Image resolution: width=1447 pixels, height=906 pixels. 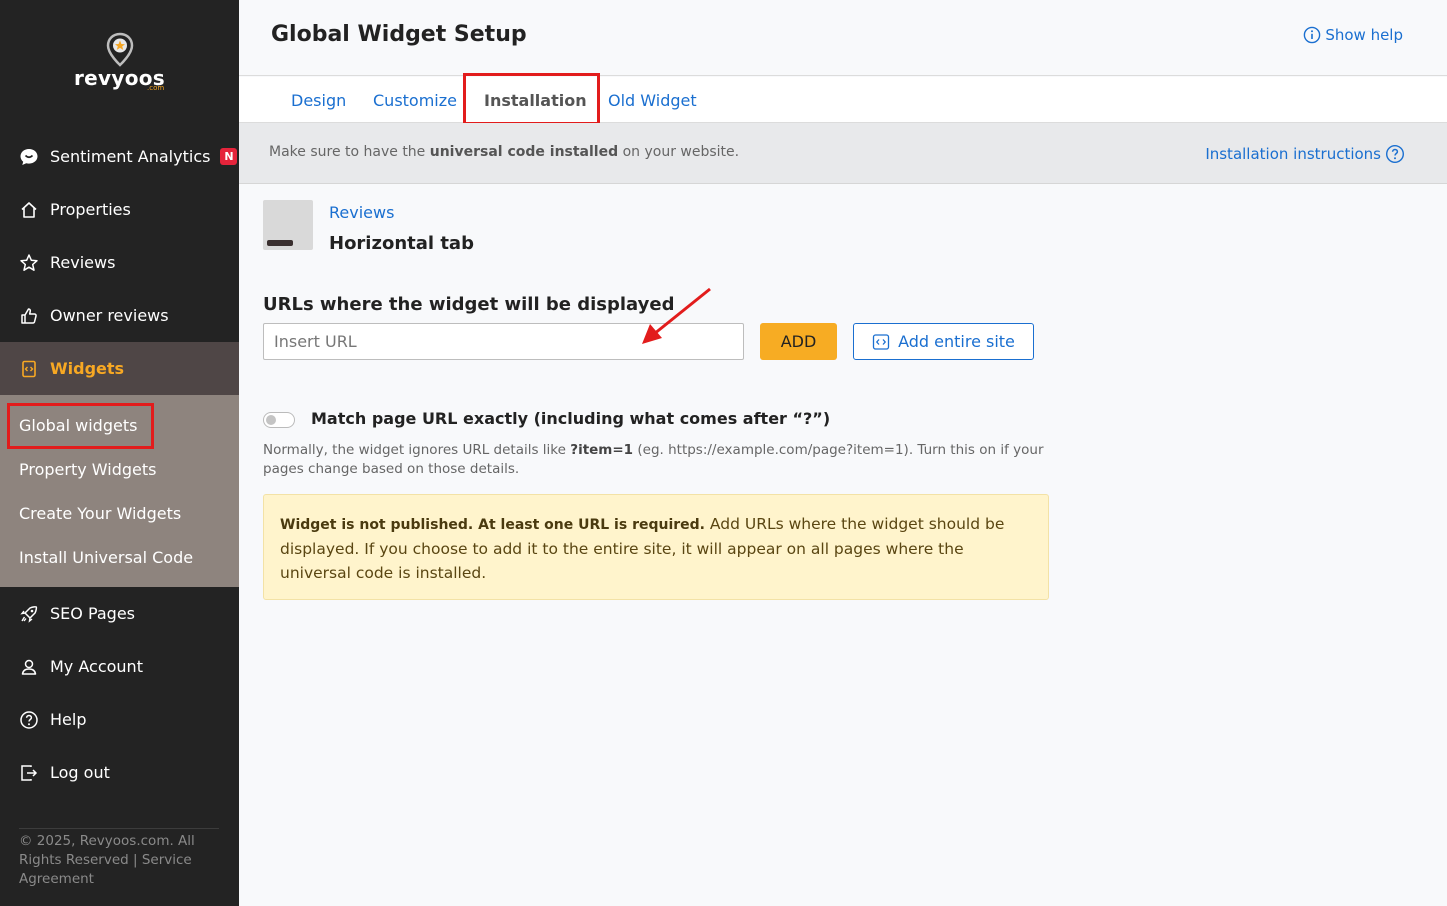 What do you see at coordinates (119, 78) in the screenshot?
I see `logo-wordmark: revyoos` at bounding box center [119, 78].